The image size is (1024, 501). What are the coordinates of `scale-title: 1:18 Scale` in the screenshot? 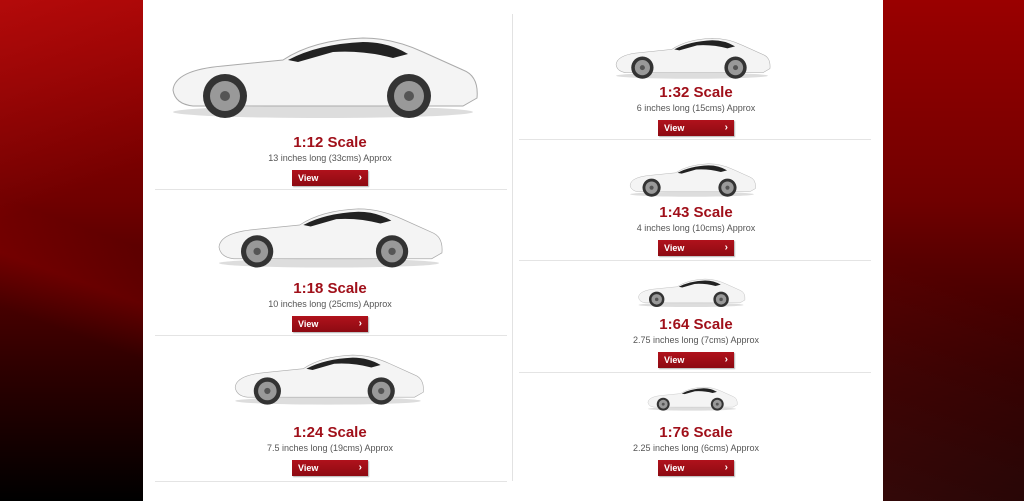 It's located at (330, 288).